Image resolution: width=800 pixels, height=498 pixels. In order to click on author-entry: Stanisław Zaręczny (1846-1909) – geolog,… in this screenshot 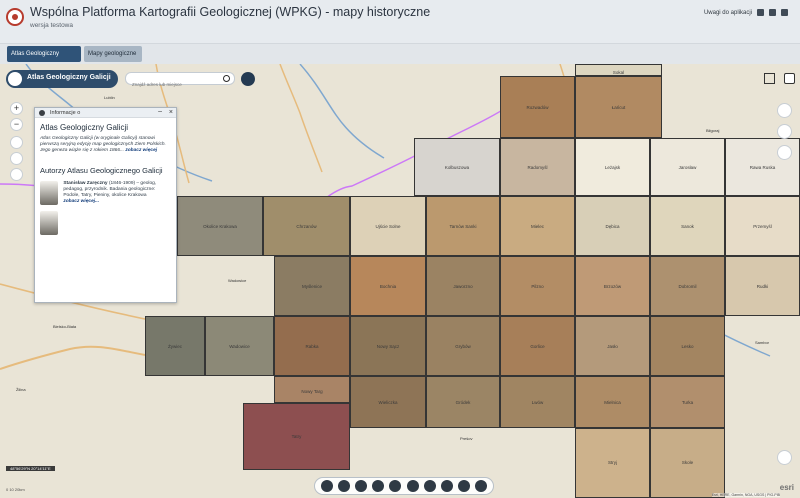, I will do `click(105, 193)`.